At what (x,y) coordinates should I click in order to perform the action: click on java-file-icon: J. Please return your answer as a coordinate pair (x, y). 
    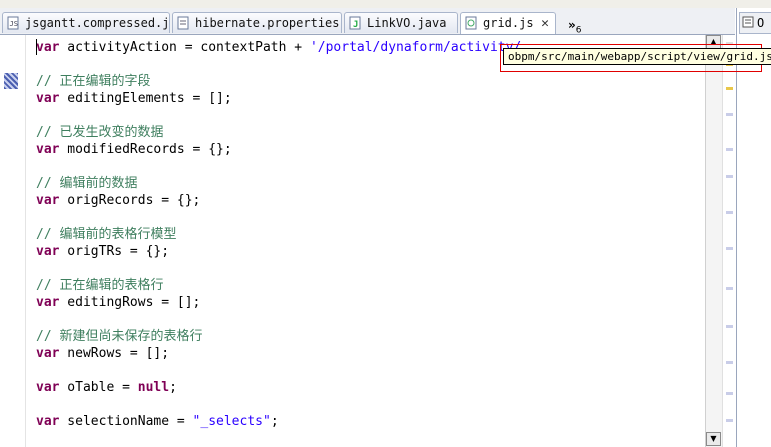
    Looking at the image, I should click on (355, 23).